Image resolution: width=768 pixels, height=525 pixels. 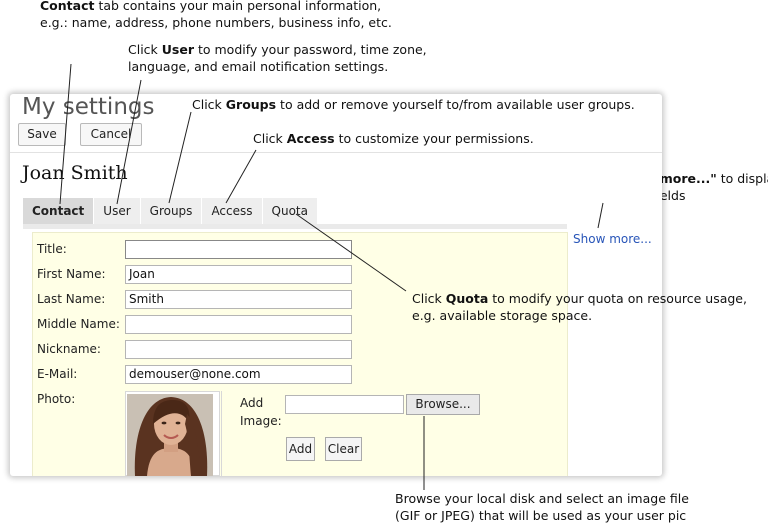 What do you see at coordinates (261, 412) in the screenshot?
I see `add-image-label: Add Image:` at bounding box center [261, 412].